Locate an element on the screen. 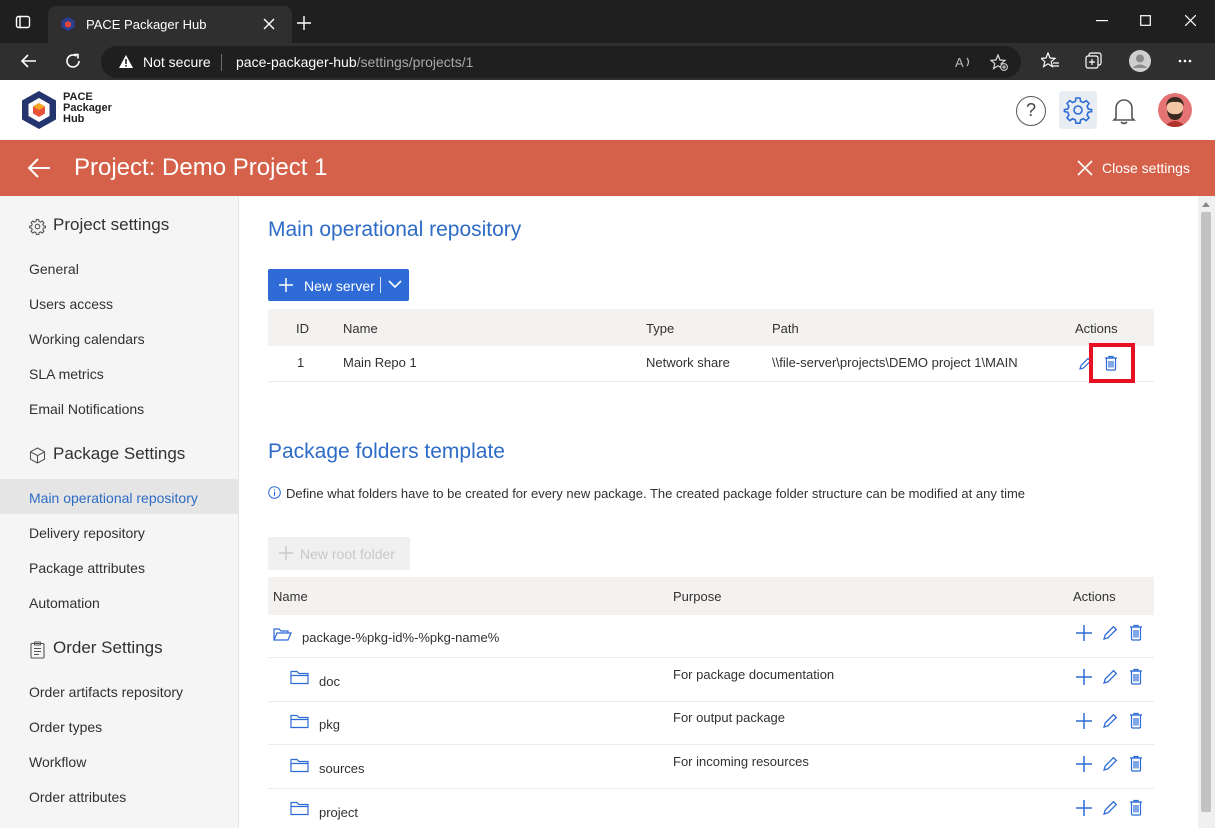 This screenshot has height=828, width=1215. sidebar-item-order-types: Order types is located at coordinates (65, 727).